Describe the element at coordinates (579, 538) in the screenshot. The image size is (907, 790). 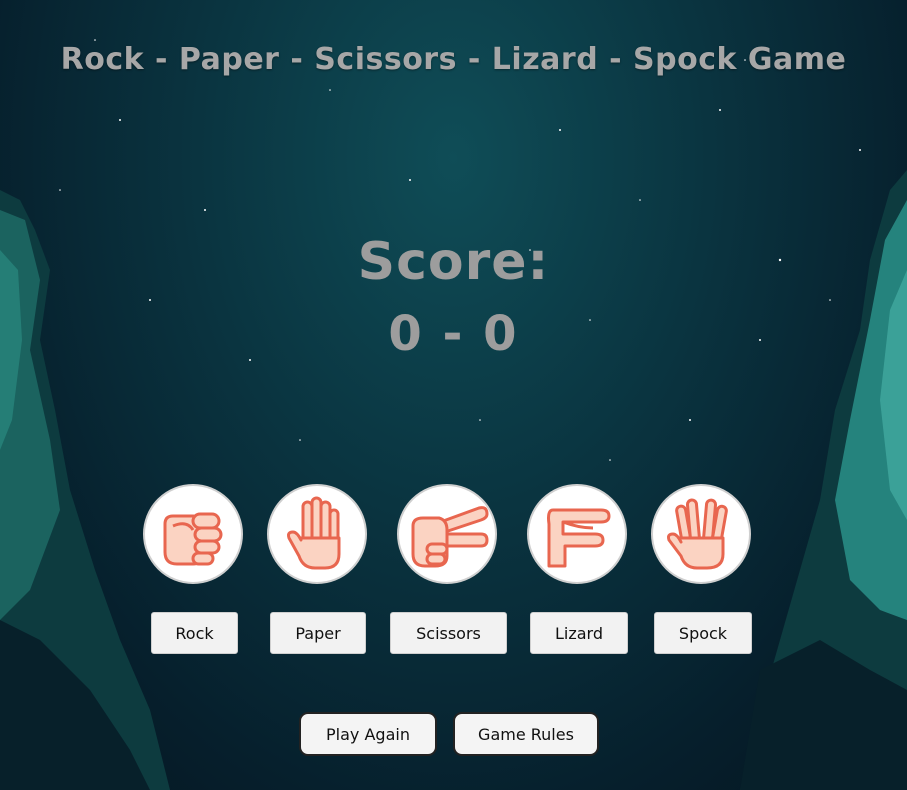
I see `lizard-hand-icon` at that location.